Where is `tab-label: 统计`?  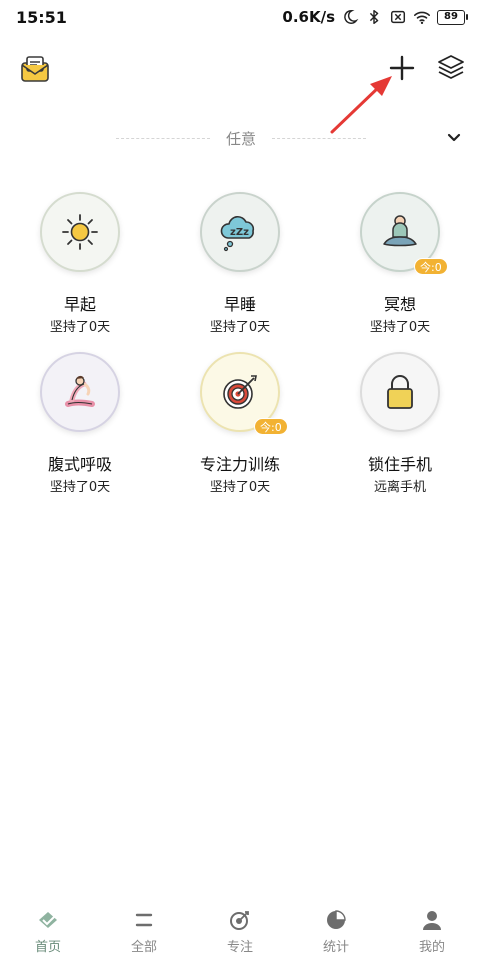
tab-label: 统计 is located at coordinates (335, 947).